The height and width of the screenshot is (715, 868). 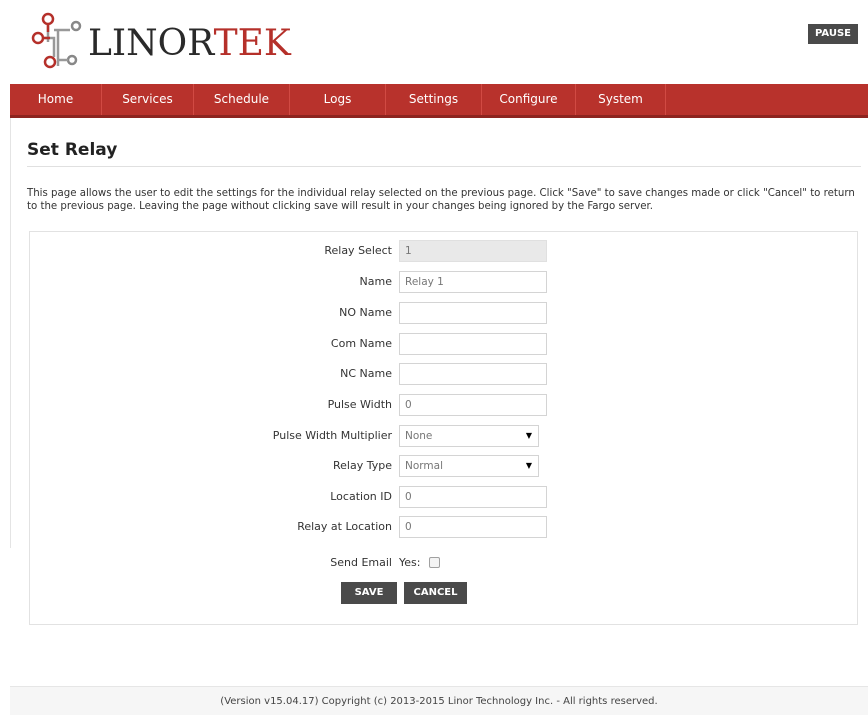 What do you see at coordinates (444, 563) in the screenshot?
I see `send-email-row: Send Email Yes:` at bounding box center [444, 563].